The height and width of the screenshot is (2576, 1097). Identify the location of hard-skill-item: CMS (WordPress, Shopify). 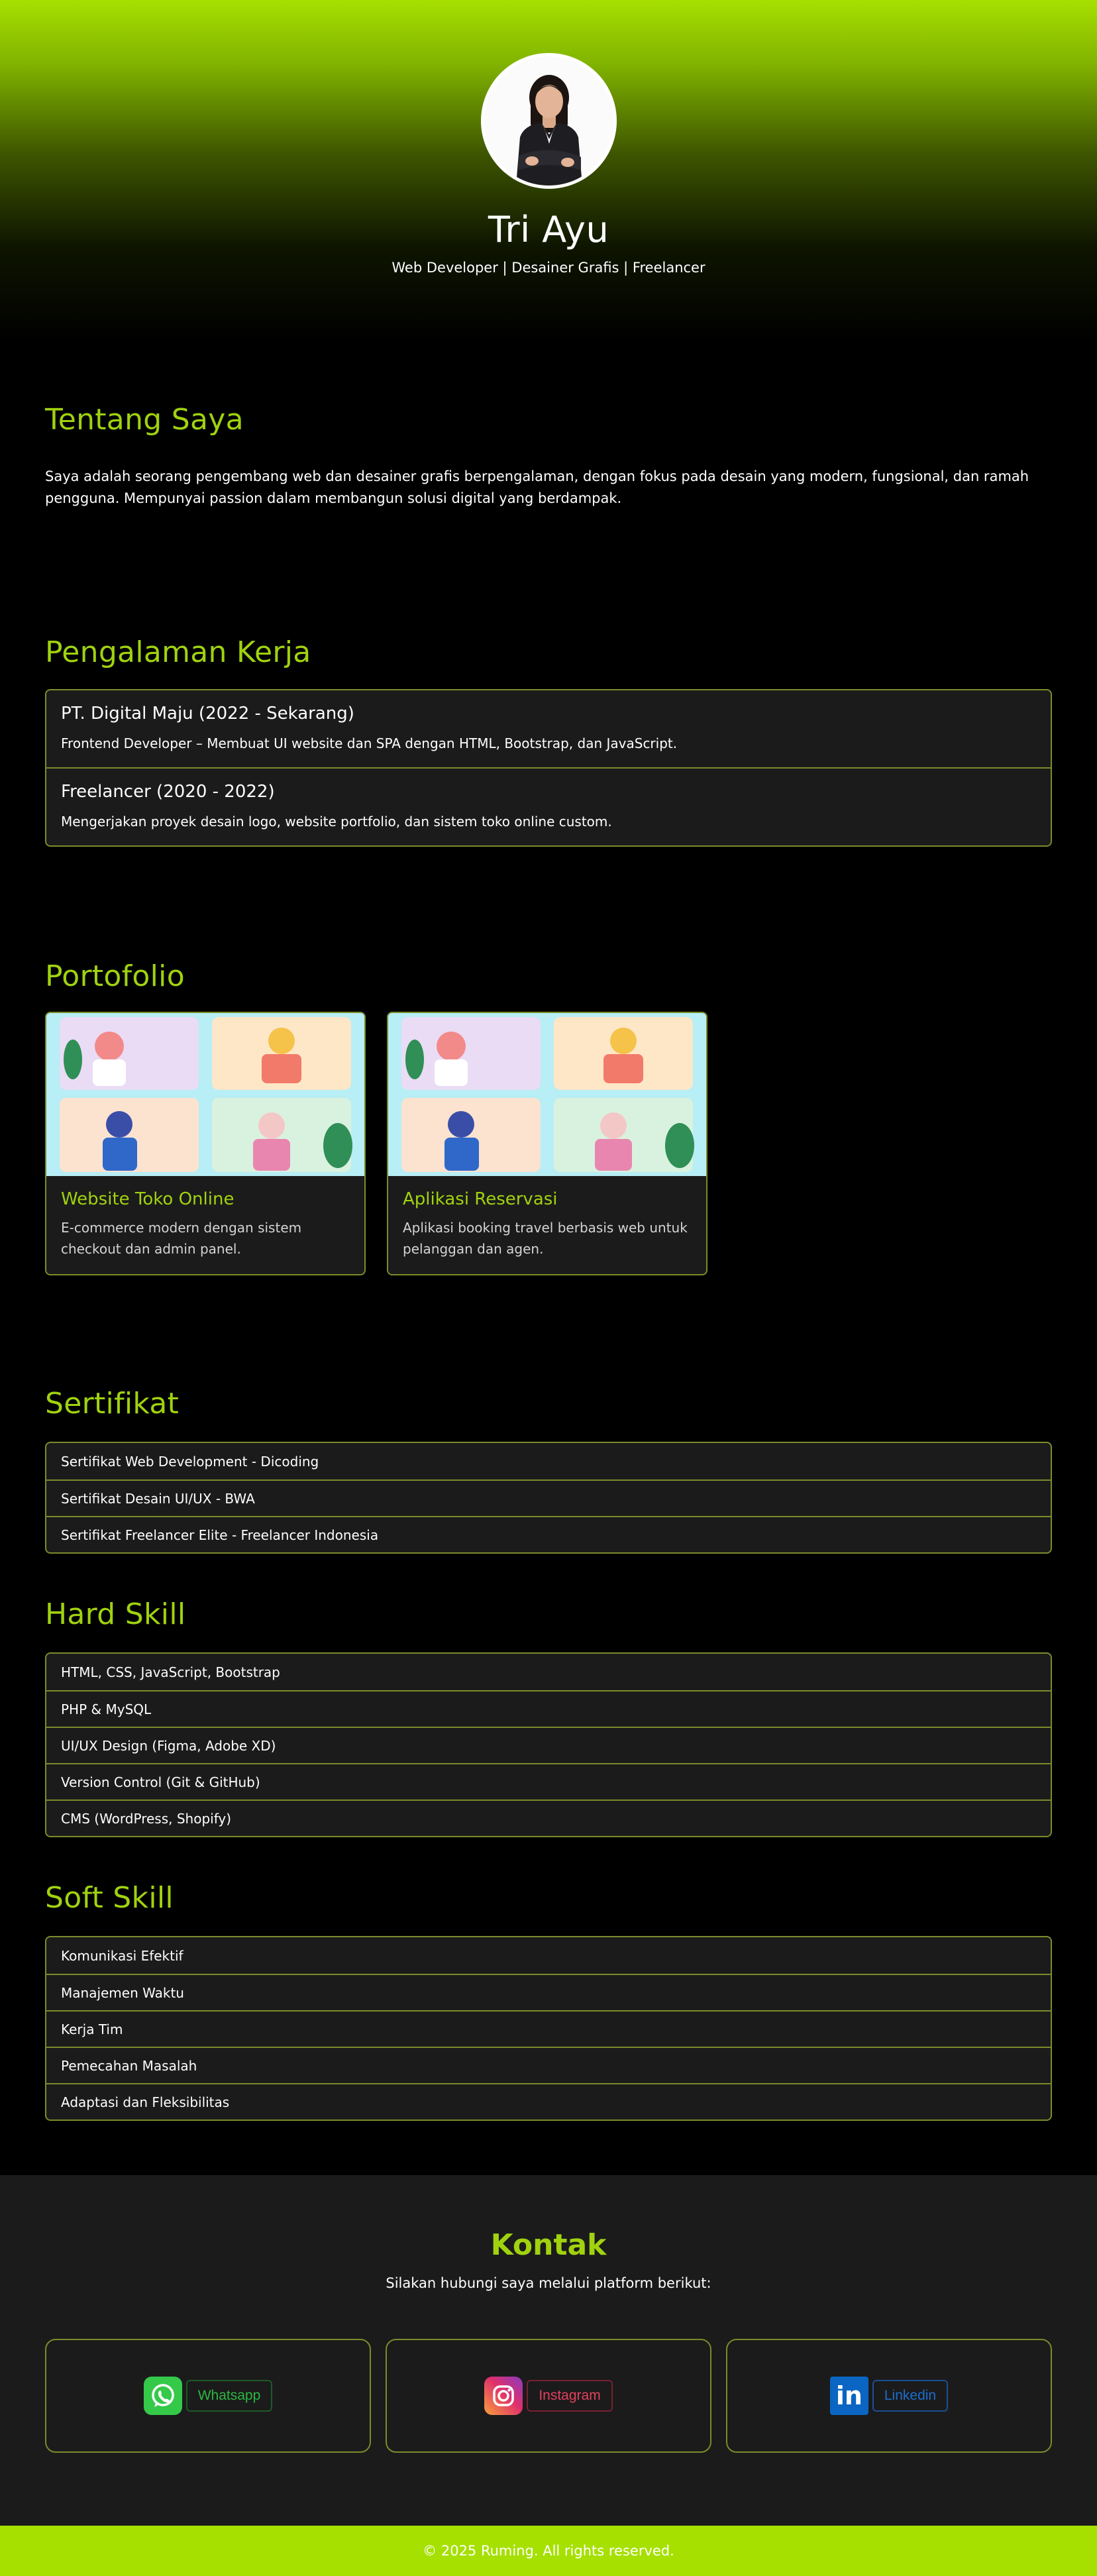
(548, 1817).